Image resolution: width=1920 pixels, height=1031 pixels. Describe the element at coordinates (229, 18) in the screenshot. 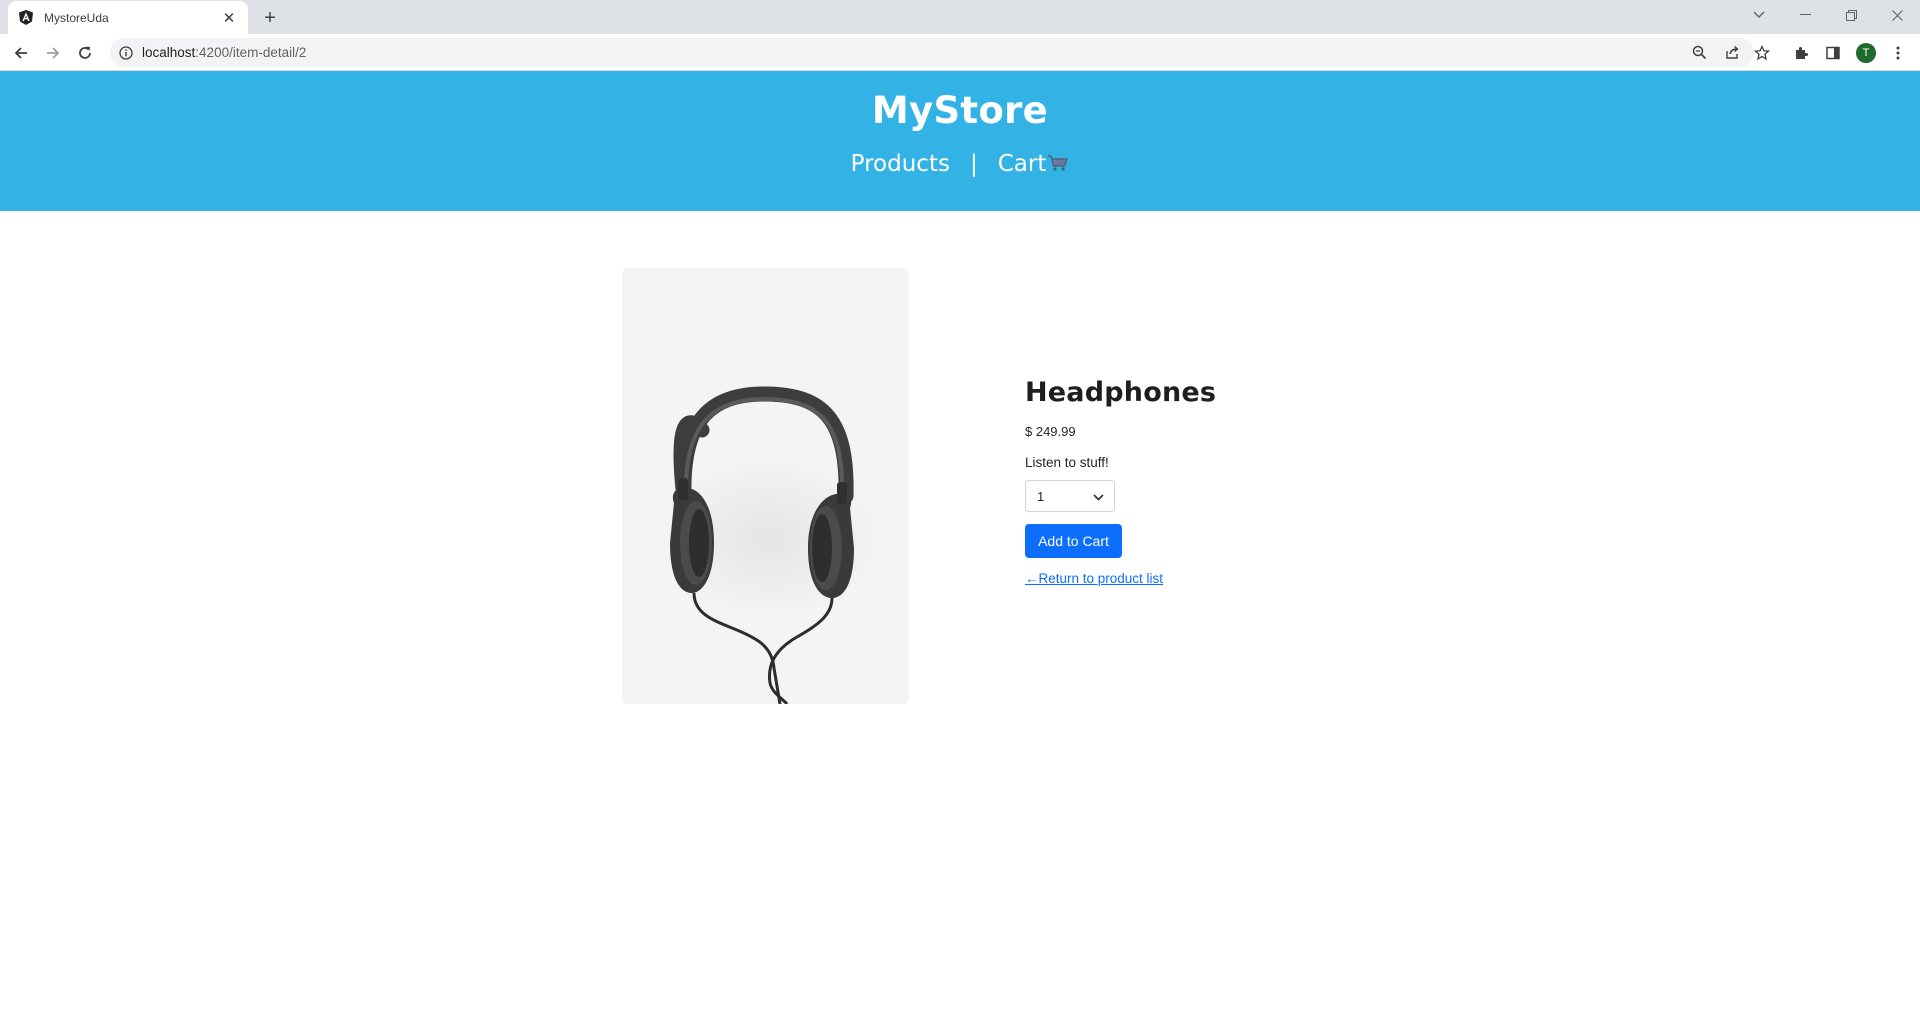

I see `close-icon: ✕` at that location.